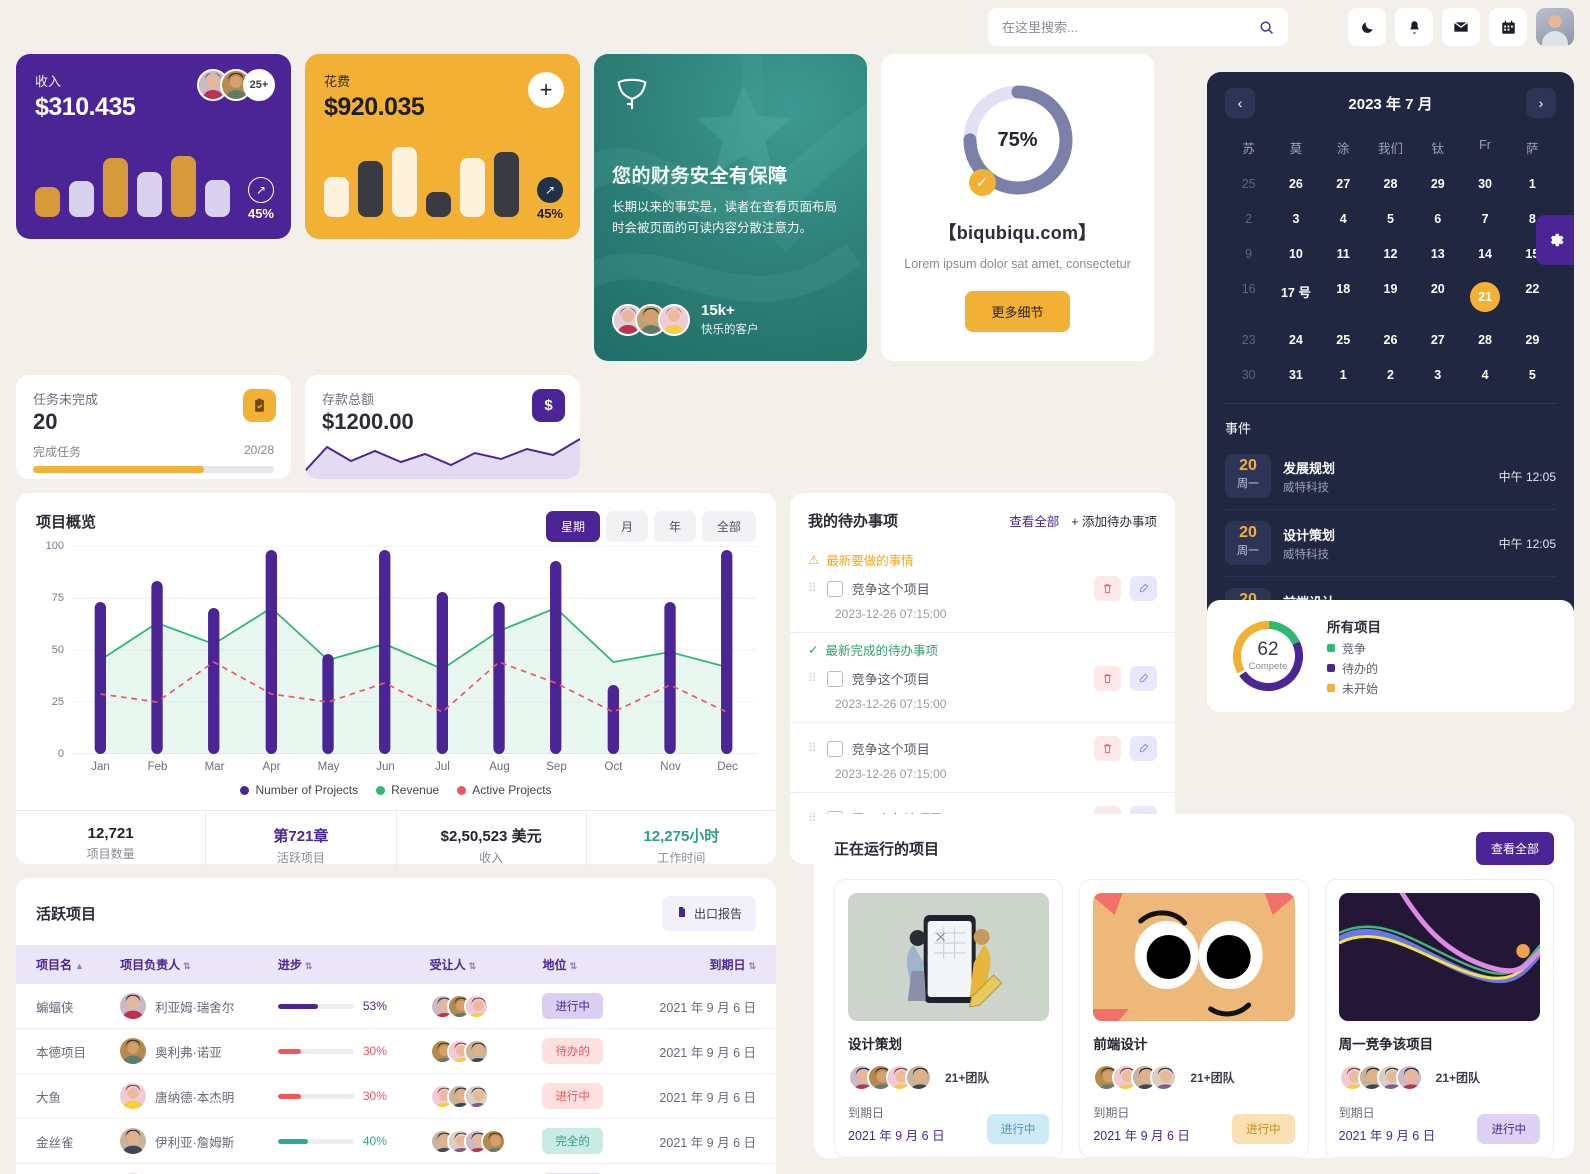 Image resolution: width=1590 pixels, height=1174 pixels. I want to click on event-item: 20 周一 发展规划 威特科技 中午 12:05, so click(1390, 476).